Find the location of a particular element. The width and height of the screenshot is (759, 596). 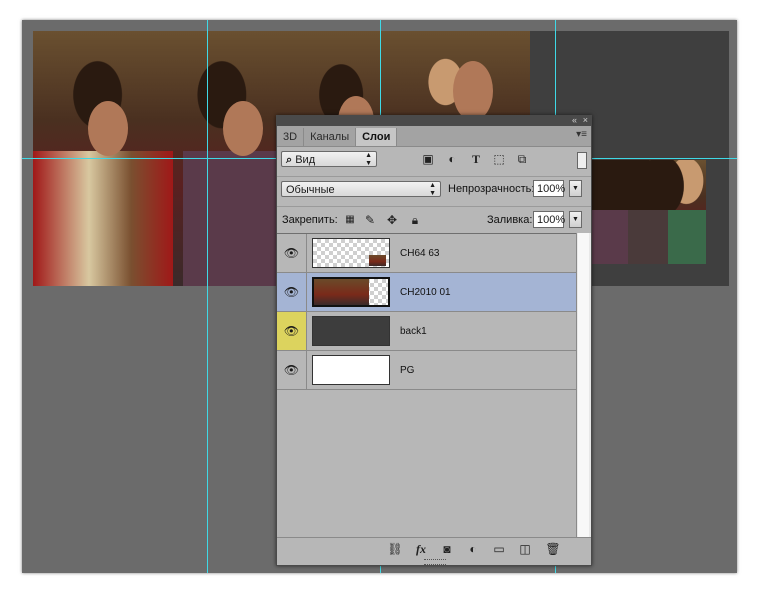

type-filter-icon: T is located at coordinates (476, 159).